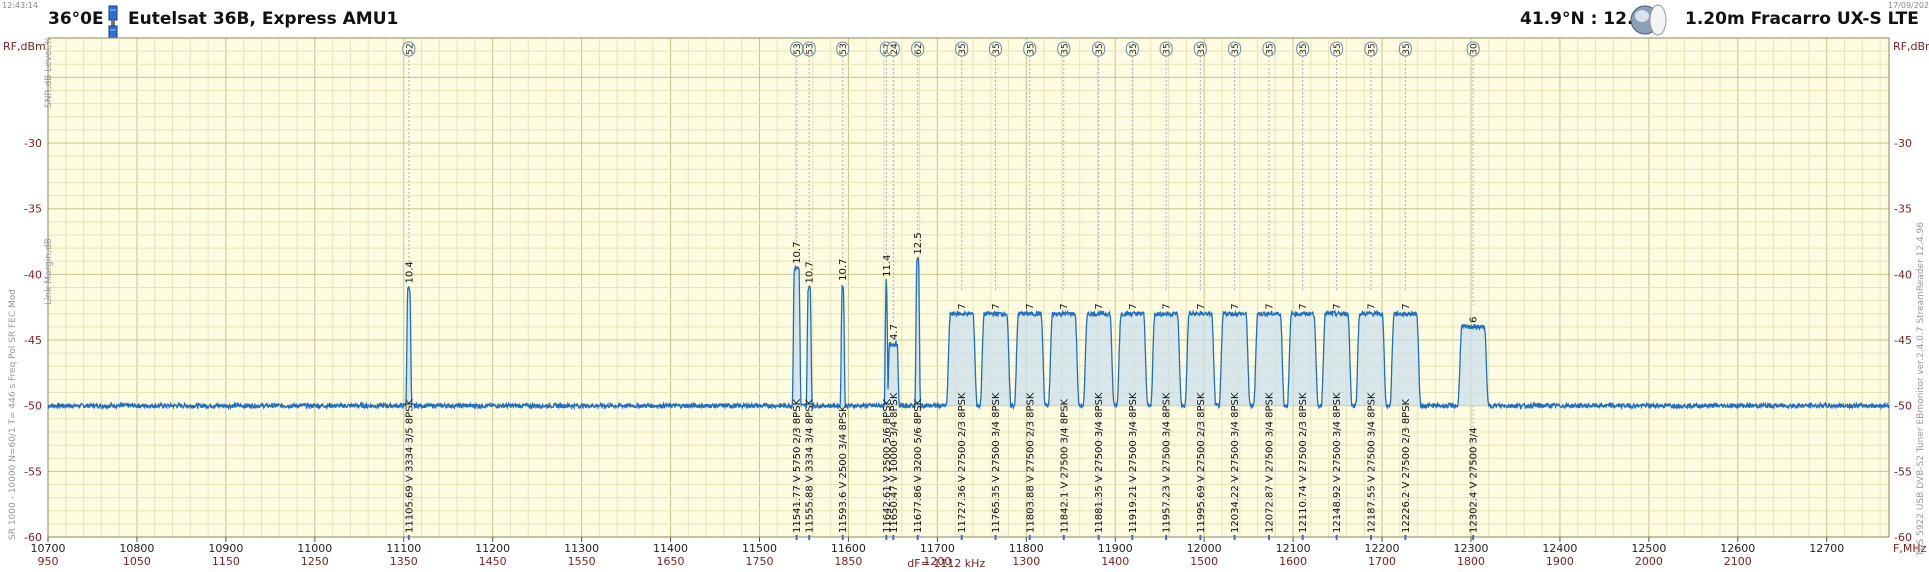 Image resolution: width=1929 pixels, height=572 pixels. What do you see at coordinates (403, 548) in the screenshot?
I see `x-tick-label: 11100` at bounding box center [403, 548].